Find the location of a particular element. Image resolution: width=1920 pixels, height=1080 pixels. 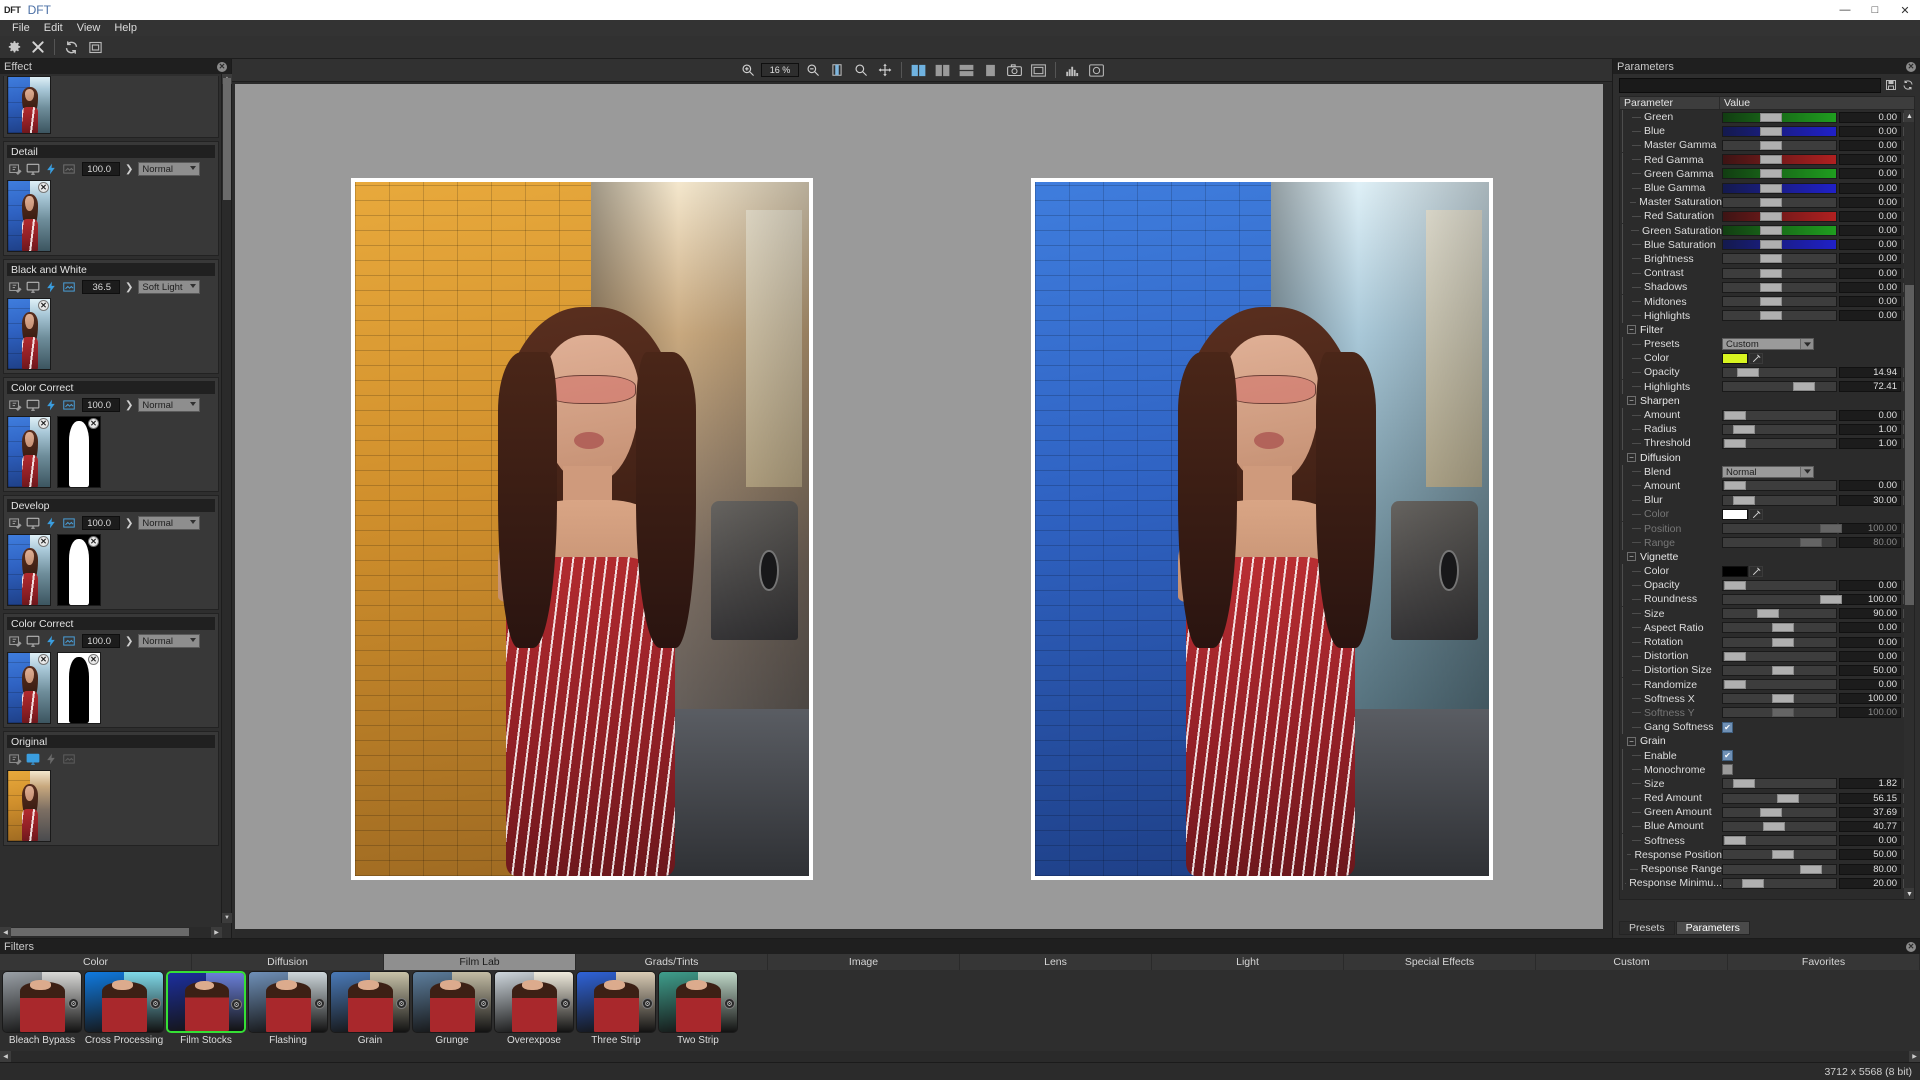

parameter-row: Master Saturation 0.00 is located at coordinates (1767, 202).